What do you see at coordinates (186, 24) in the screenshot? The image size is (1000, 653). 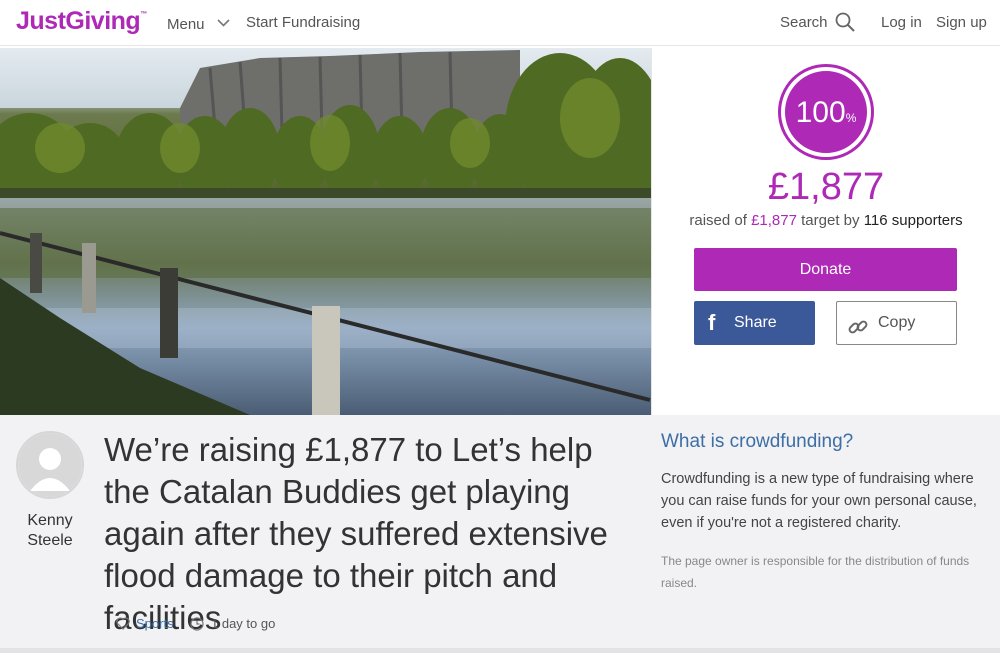 I see `menu-label: Menu` at bounding box center [186, 24].